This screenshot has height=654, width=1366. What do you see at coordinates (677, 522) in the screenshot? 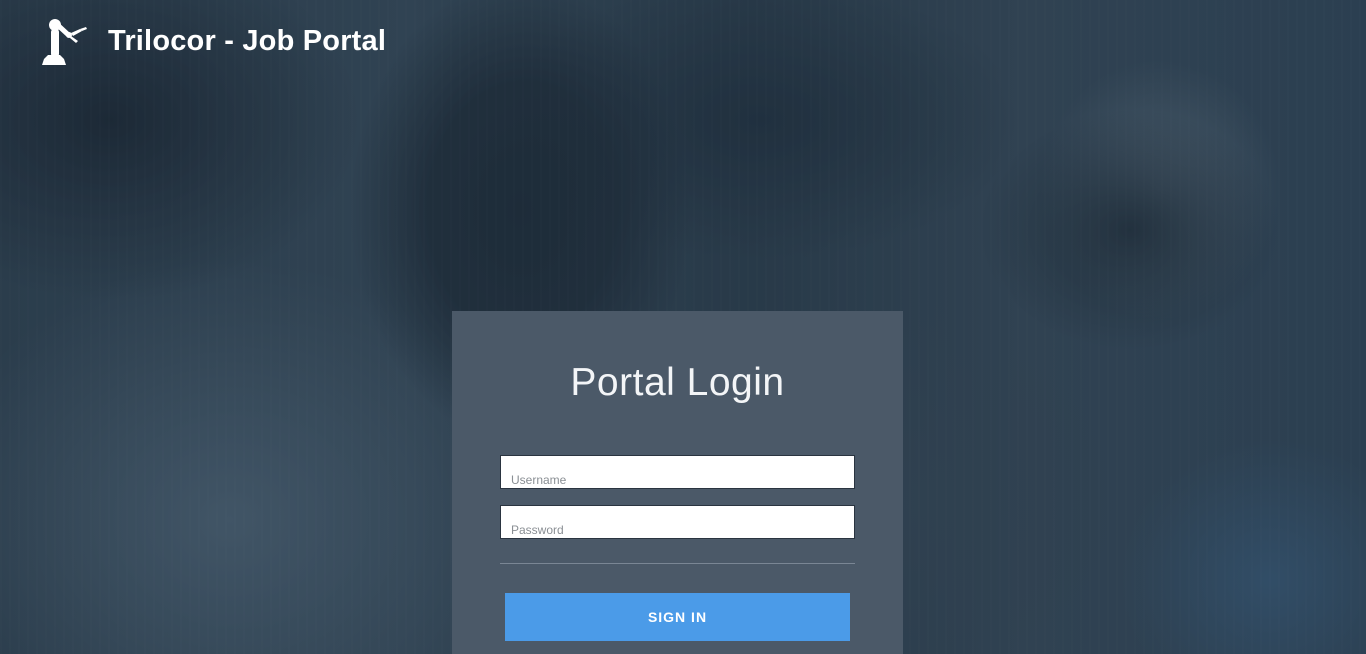
I see `password-input` at bounding box center [677, 522].